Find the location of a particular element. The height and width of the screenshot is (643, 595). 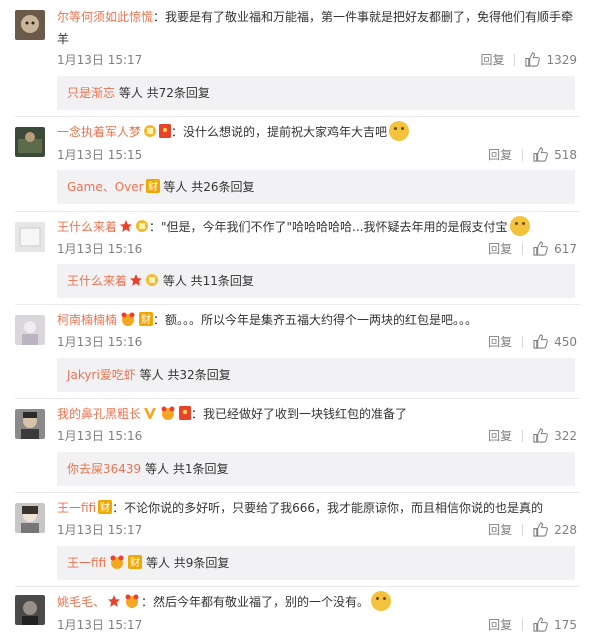

comment-text: 王什么来着 ："但是，今年我们不作了"哈哈哈哈哈...我怀疑去年用的是假支付宝 is located at coordinates (321, 227).